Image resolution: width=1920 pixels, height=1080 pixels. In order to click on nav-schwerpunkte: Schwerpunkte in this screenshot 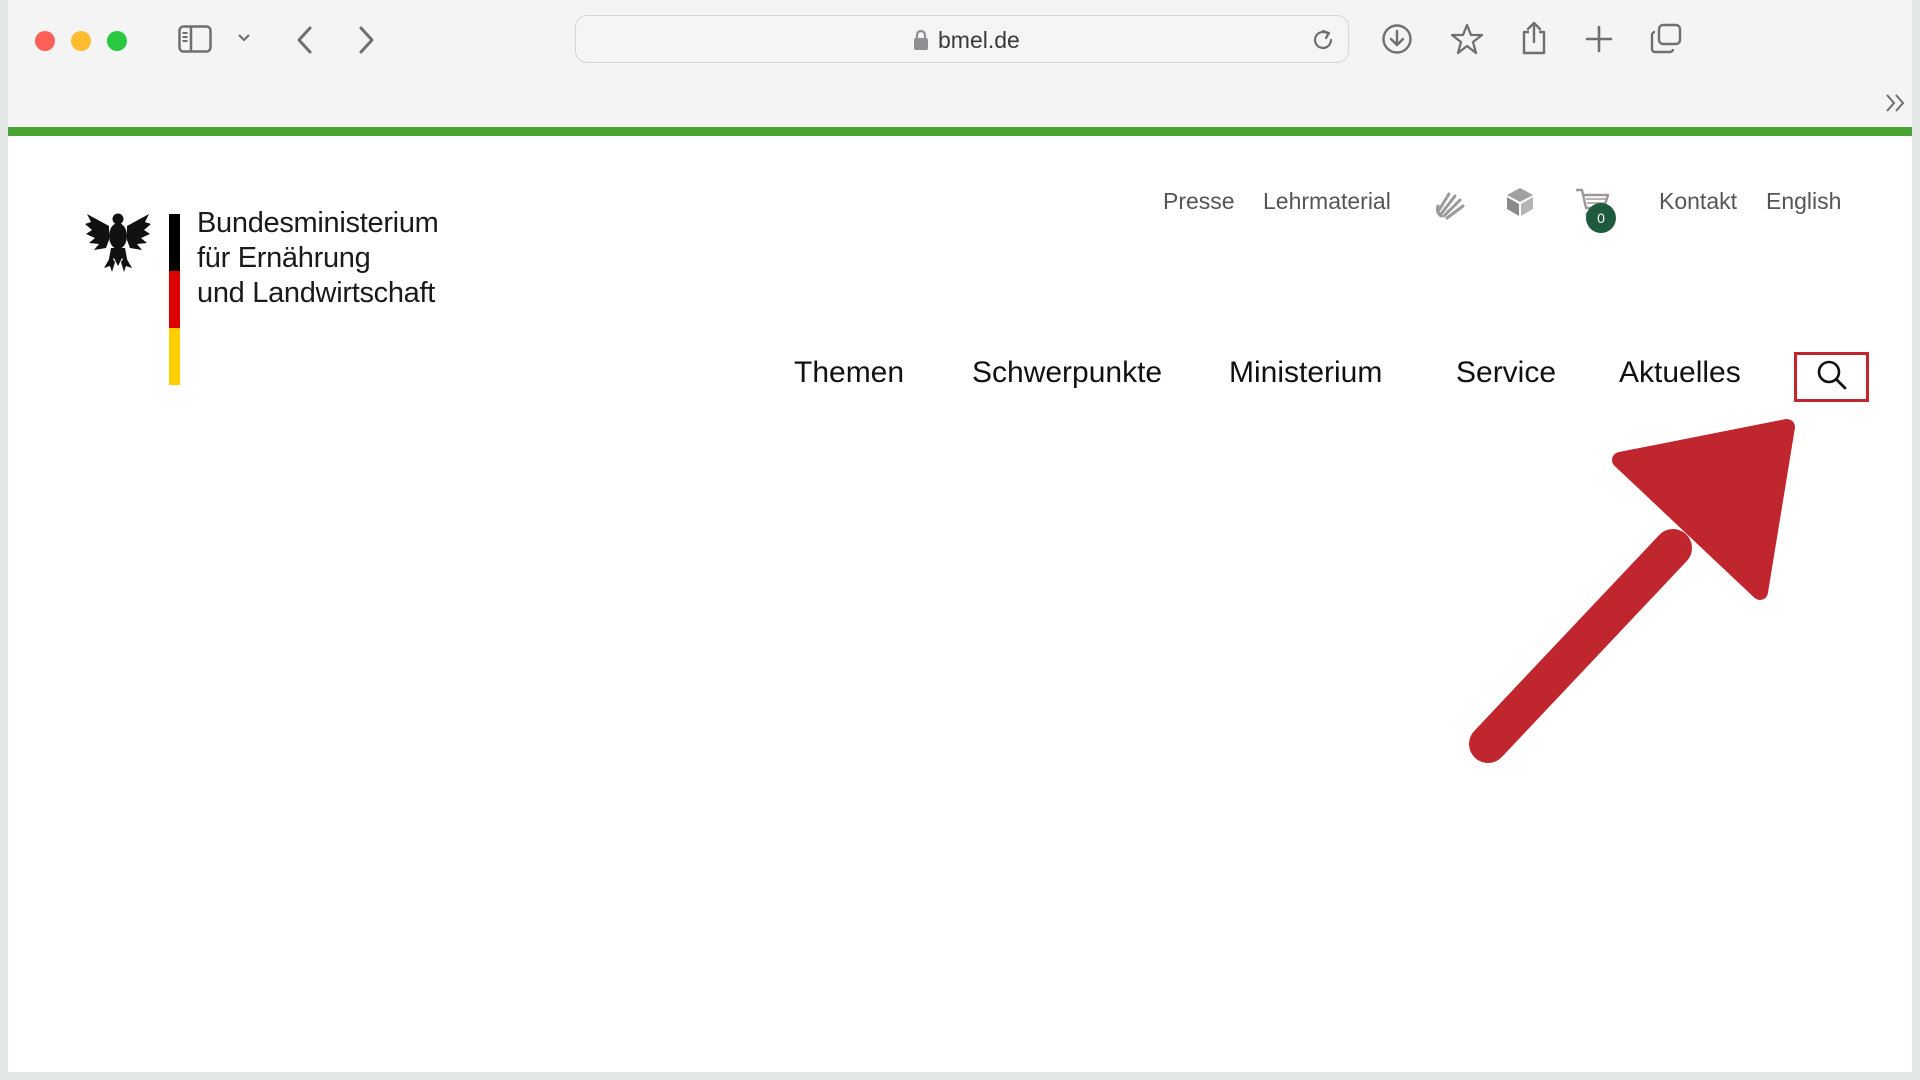, I will do `click(1067, 373)`.